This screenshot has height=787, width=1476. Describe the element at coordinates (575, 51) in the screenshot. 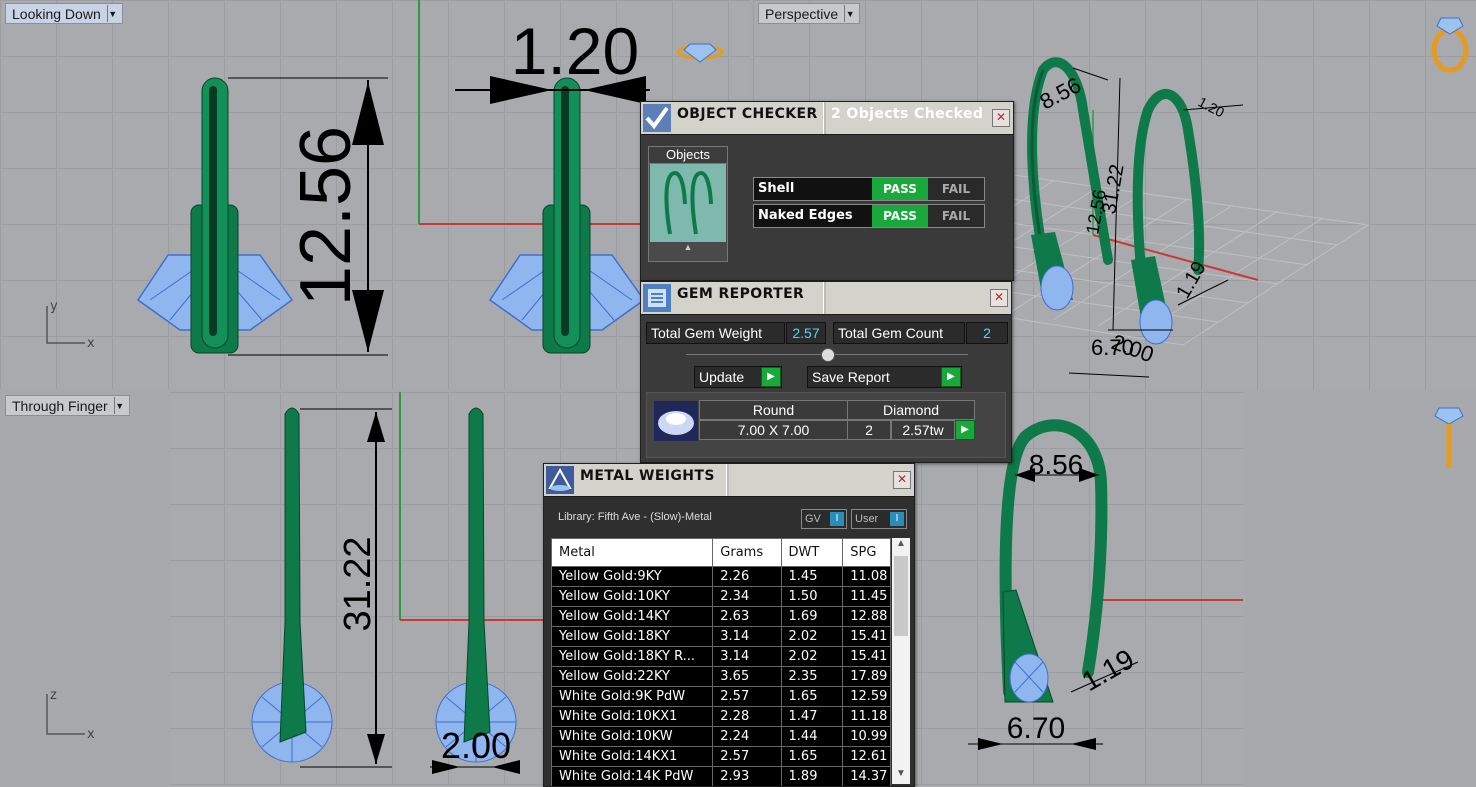

I see `dim-width-top: 1.20` at that location.